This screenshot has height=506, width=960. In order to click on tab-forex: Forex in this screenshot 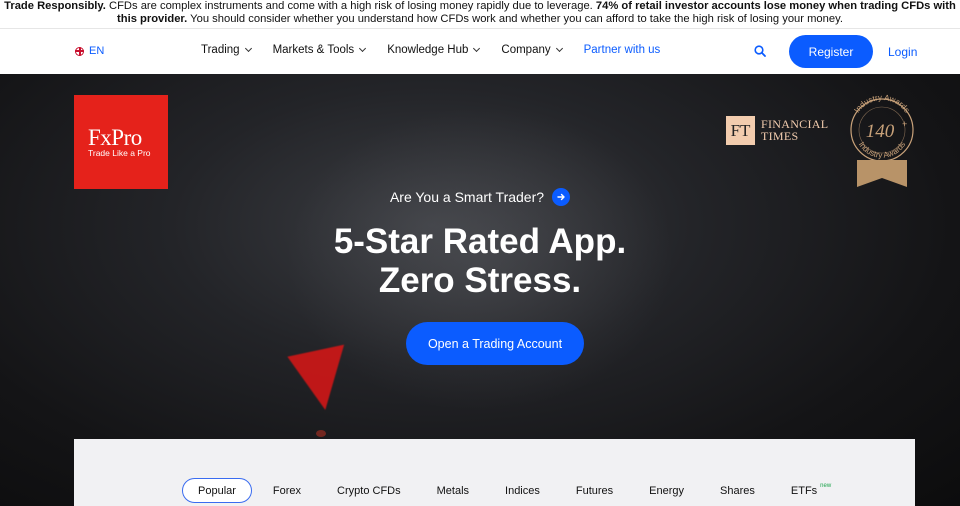, I will do `click(287, 490)`.